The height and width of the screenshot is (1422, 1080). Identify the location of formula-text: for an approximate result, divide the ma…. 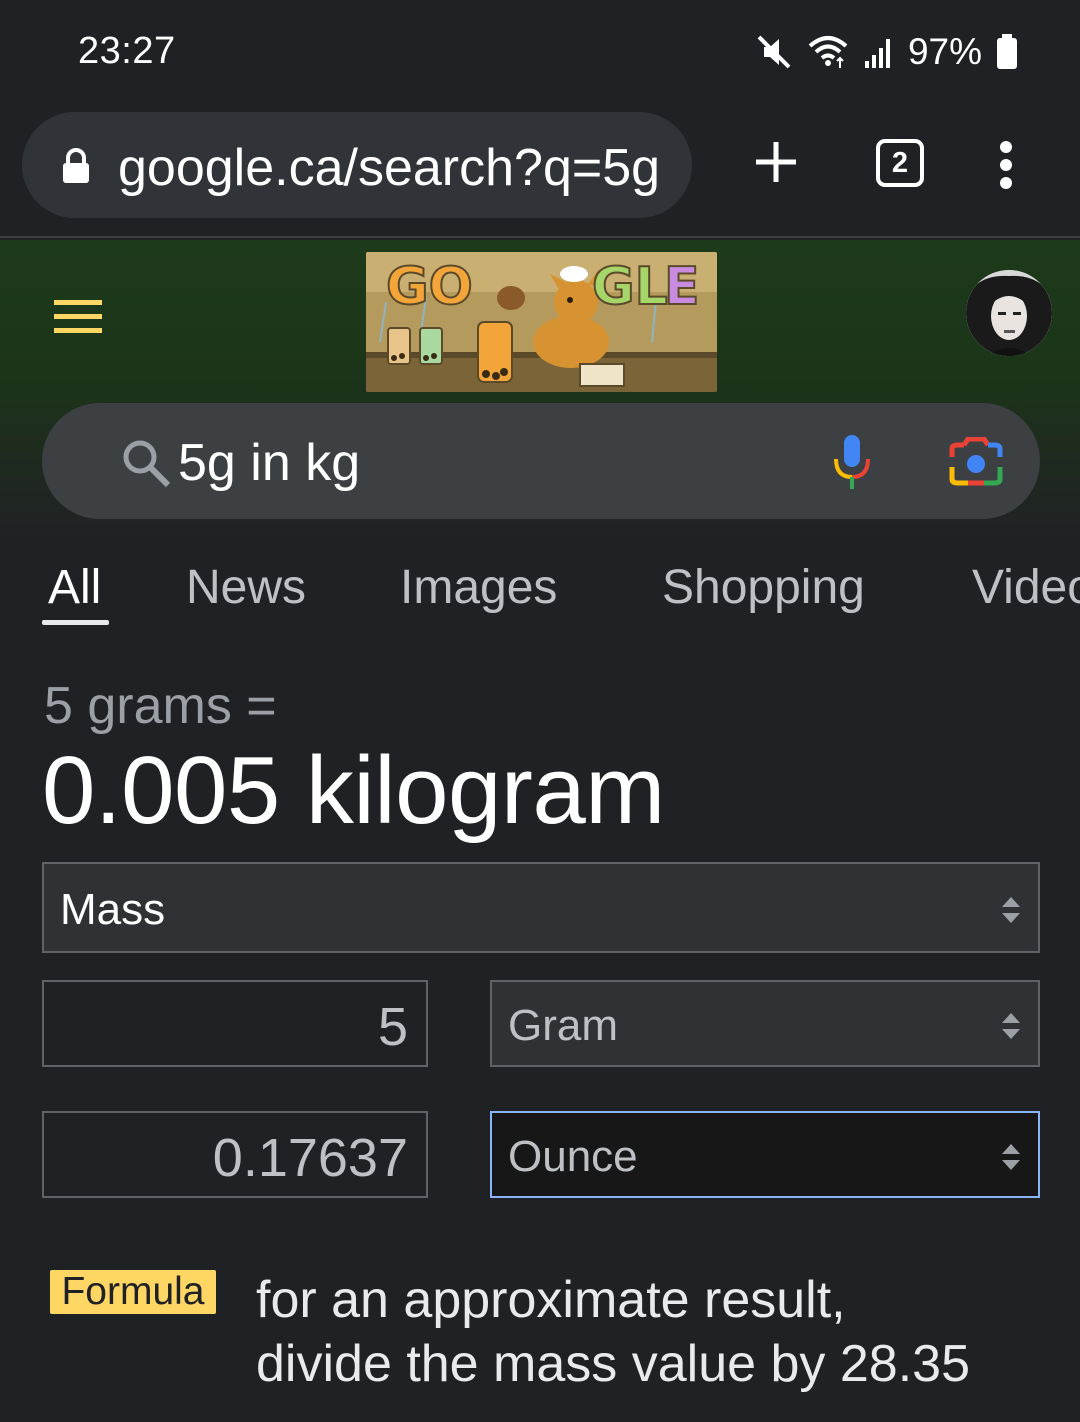
(651, 1332).